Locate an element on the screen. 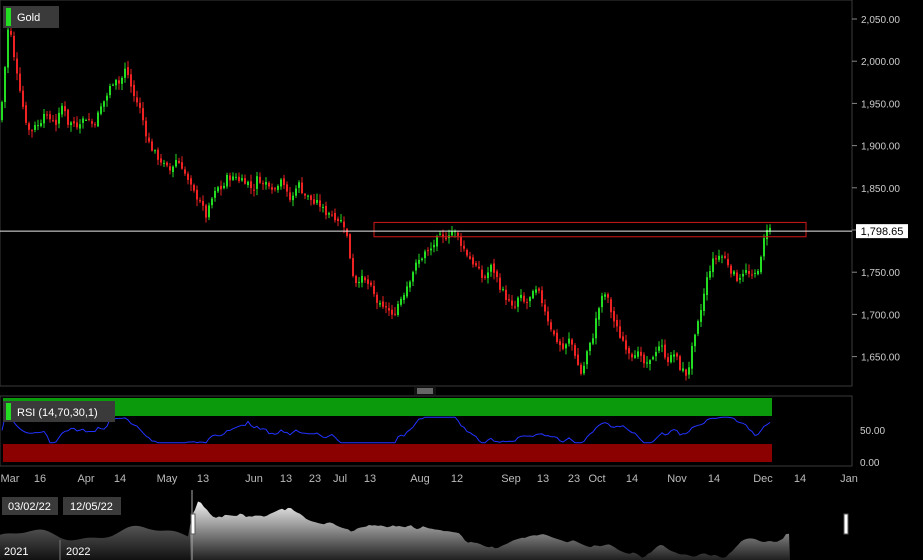 Image resolution: width=923 pixels, height=560 pixels. rsi-level-50: 50.00 is located at coordinates (872, 431).